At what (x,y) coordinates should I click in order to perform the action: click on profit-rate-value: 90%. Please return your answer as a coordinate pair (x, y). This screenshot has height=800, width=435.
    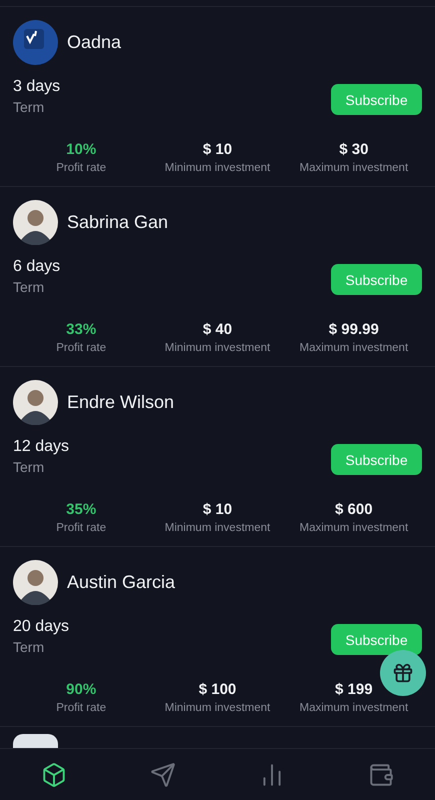
    Looking at the image, I should click on (81, 689).